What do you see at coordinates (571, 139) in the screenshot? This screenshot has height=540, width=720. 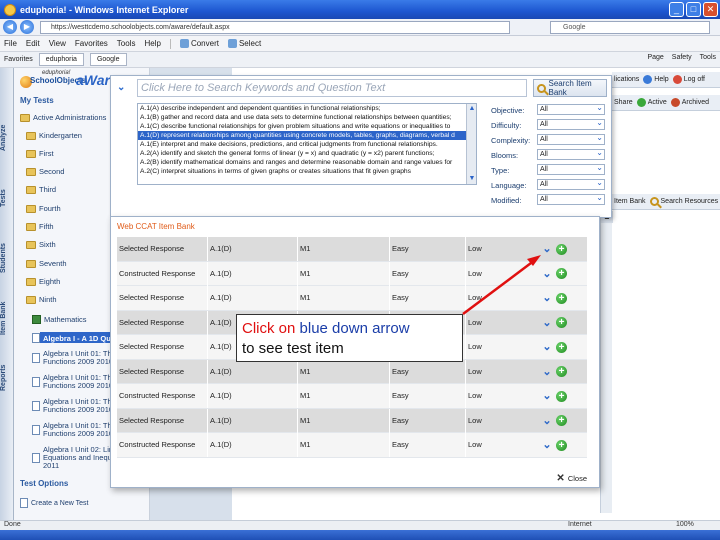 I see `complexity-select: All` at bounding box center [571, 139].